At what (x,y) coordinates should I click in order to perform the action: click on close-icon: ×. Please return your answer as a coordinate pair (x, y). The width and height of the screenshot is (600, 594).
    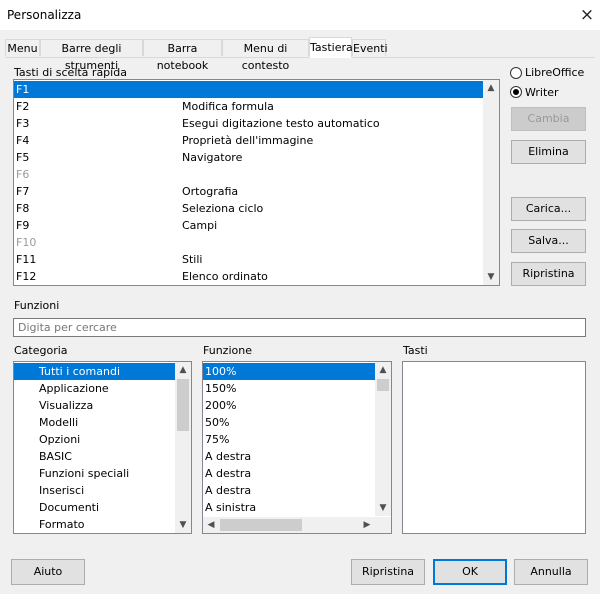
    Looking at the image, I should click on (587, 15).